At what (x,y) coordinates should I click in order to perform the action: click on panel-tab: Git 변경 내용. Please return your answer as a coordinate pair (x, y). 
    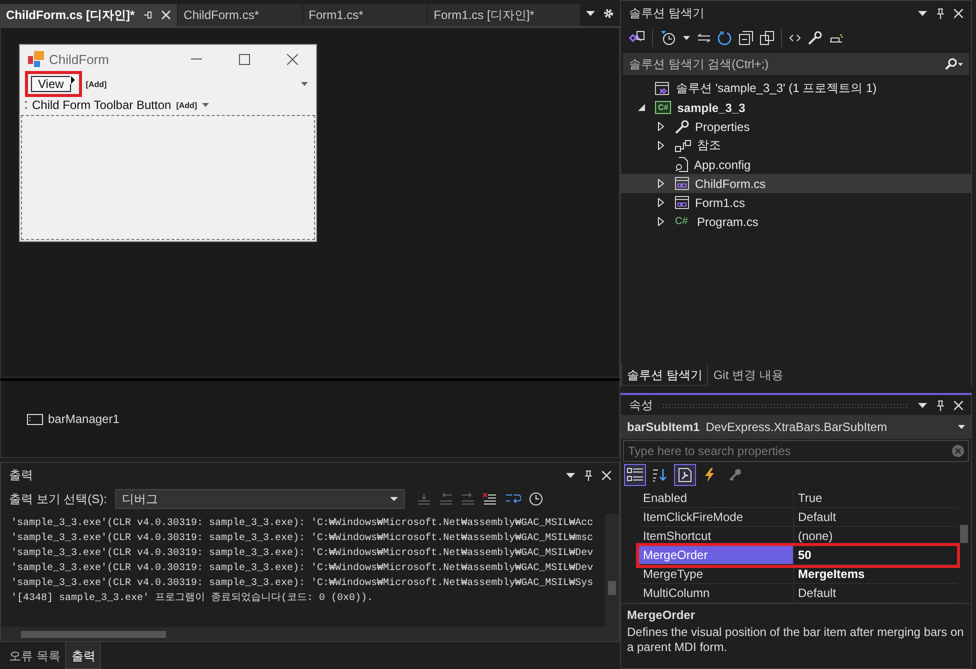
    Looking at the image, I should click on (748, 375).